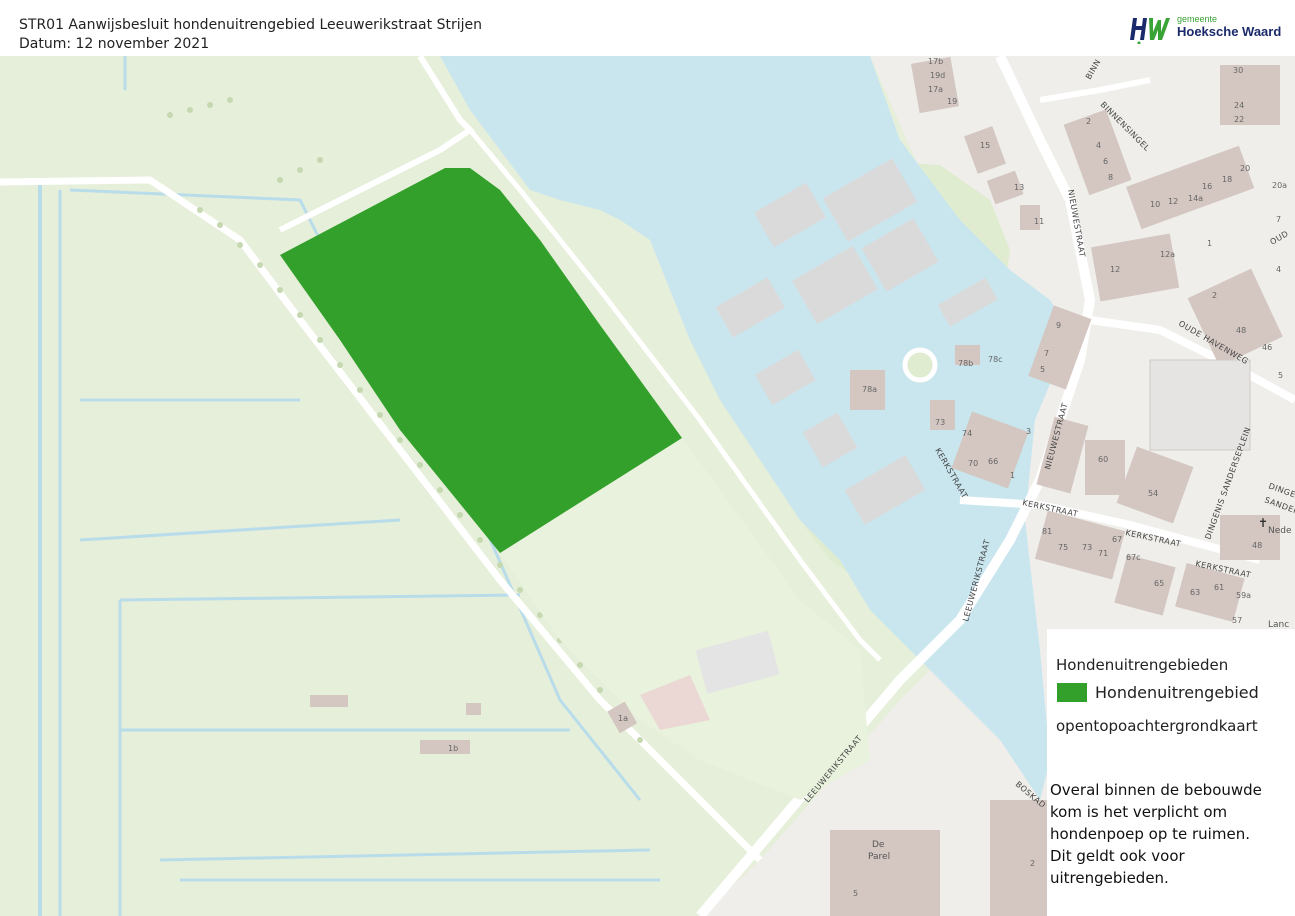  Describe the element at coordinates (1058, 325) in the screenshot. I see `house-number: 9` at that location.